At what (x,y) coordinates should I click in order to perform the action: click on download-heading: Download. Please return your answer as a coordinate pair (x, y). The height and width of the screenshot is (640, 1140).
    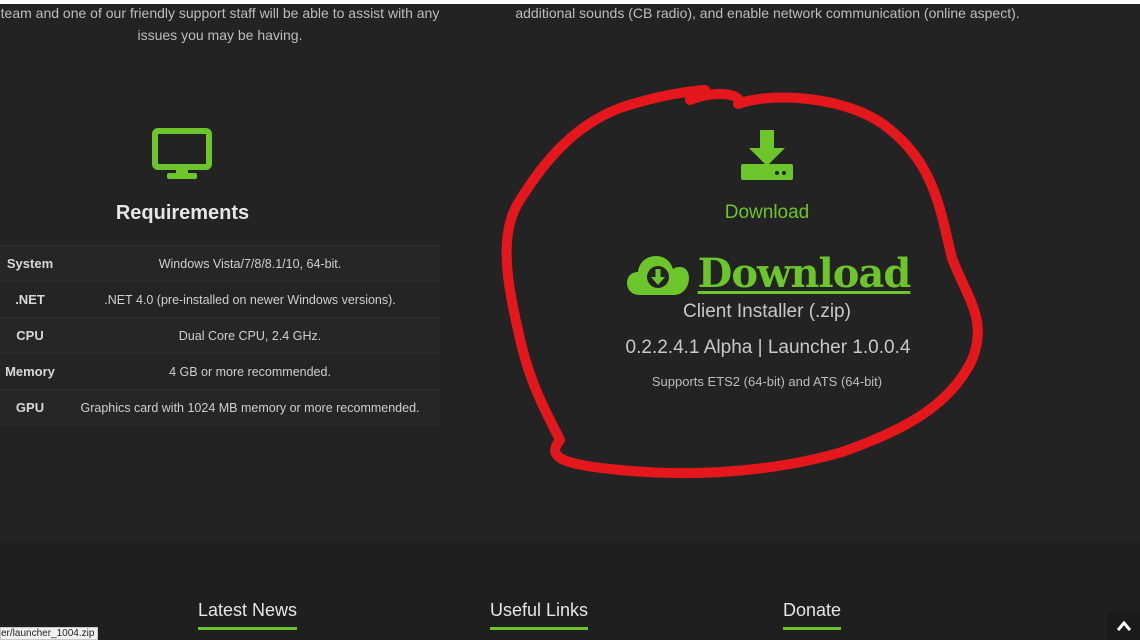
    Looking at the image, I should click on (767, 212).